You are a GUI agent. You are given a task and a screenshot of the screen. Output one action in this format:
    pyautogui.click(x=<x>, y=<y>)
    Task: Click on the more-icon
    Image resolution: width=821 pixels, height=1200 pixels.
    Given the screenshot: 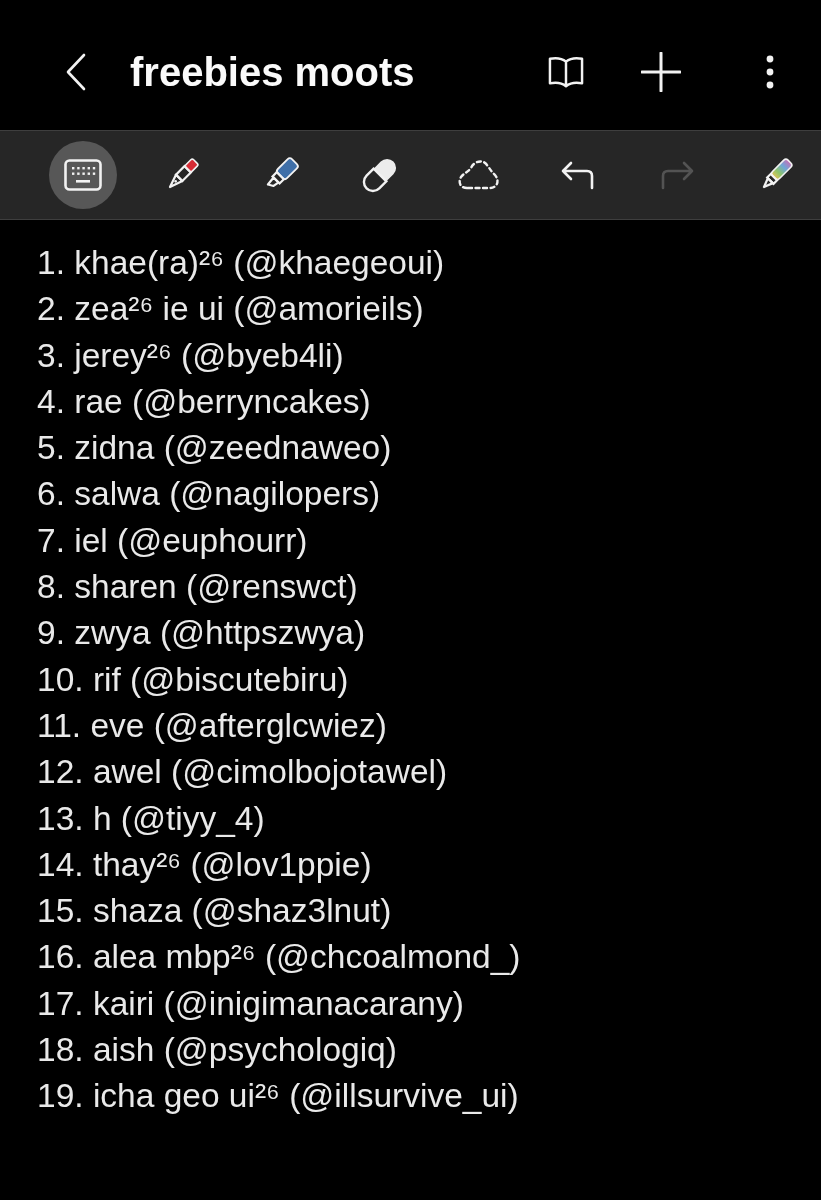 What is the action you would take?
    pyautogui.click(x=770, y=72)
    